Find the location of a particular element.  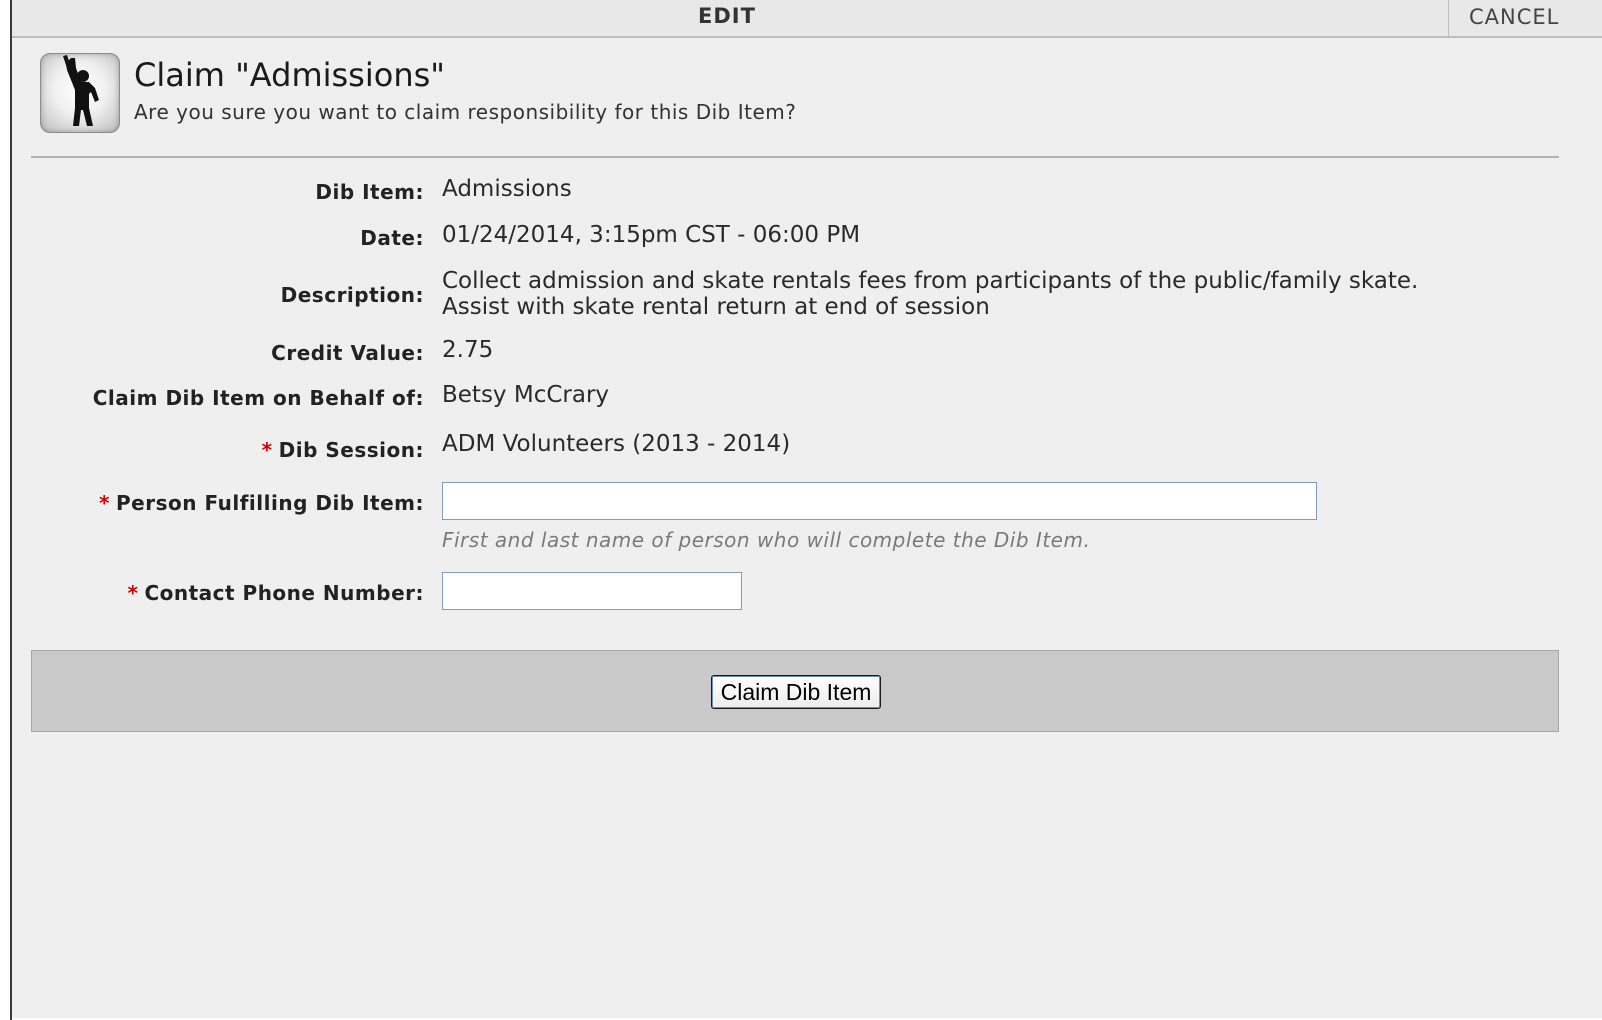

contact-phone-label-text: Contact Phone Number: is located at coordinates (284, 593).